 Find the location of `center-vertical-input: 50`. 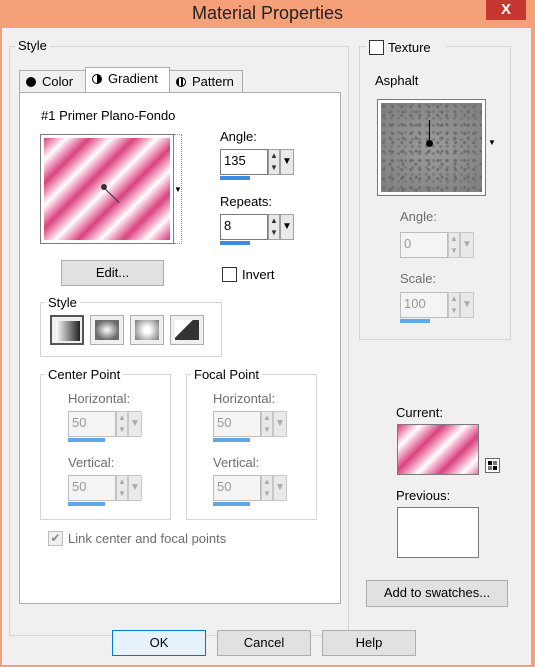

center-vertical-input: 50 is located at coordinates (92, 488).